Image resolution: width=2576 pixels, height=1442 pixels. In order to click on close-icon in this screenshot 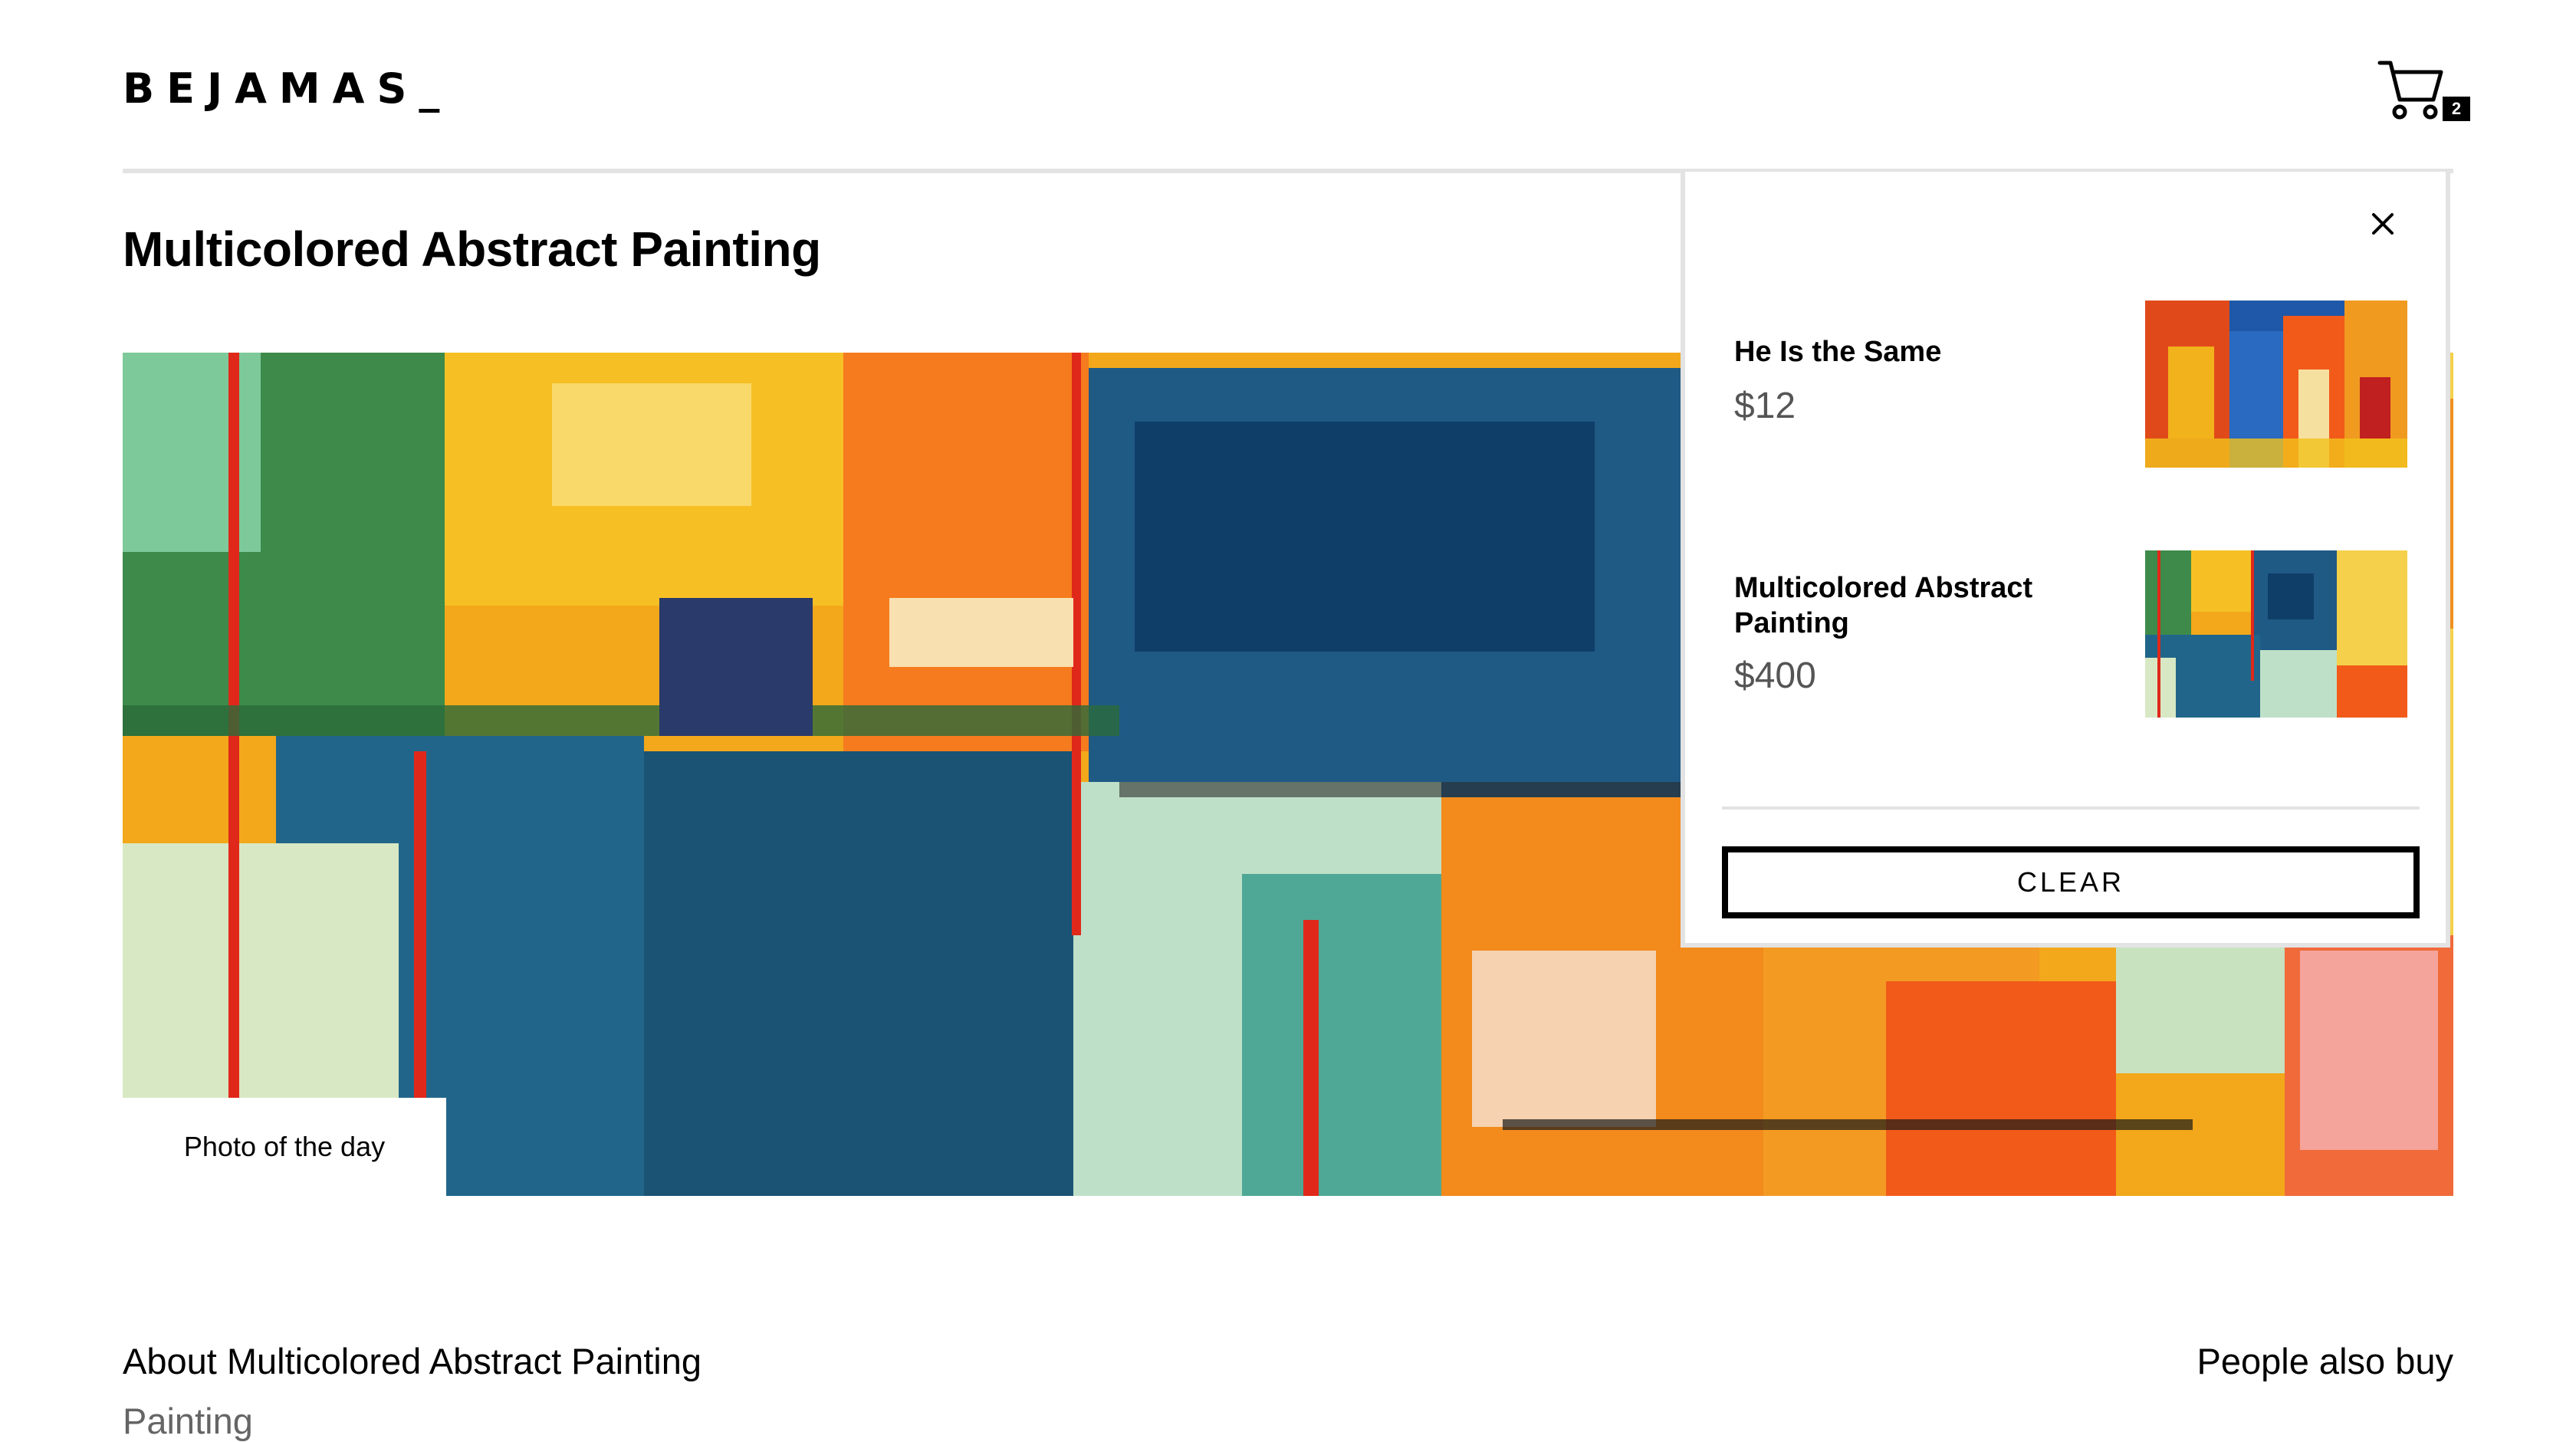, I will do `click(2383, 224)`.